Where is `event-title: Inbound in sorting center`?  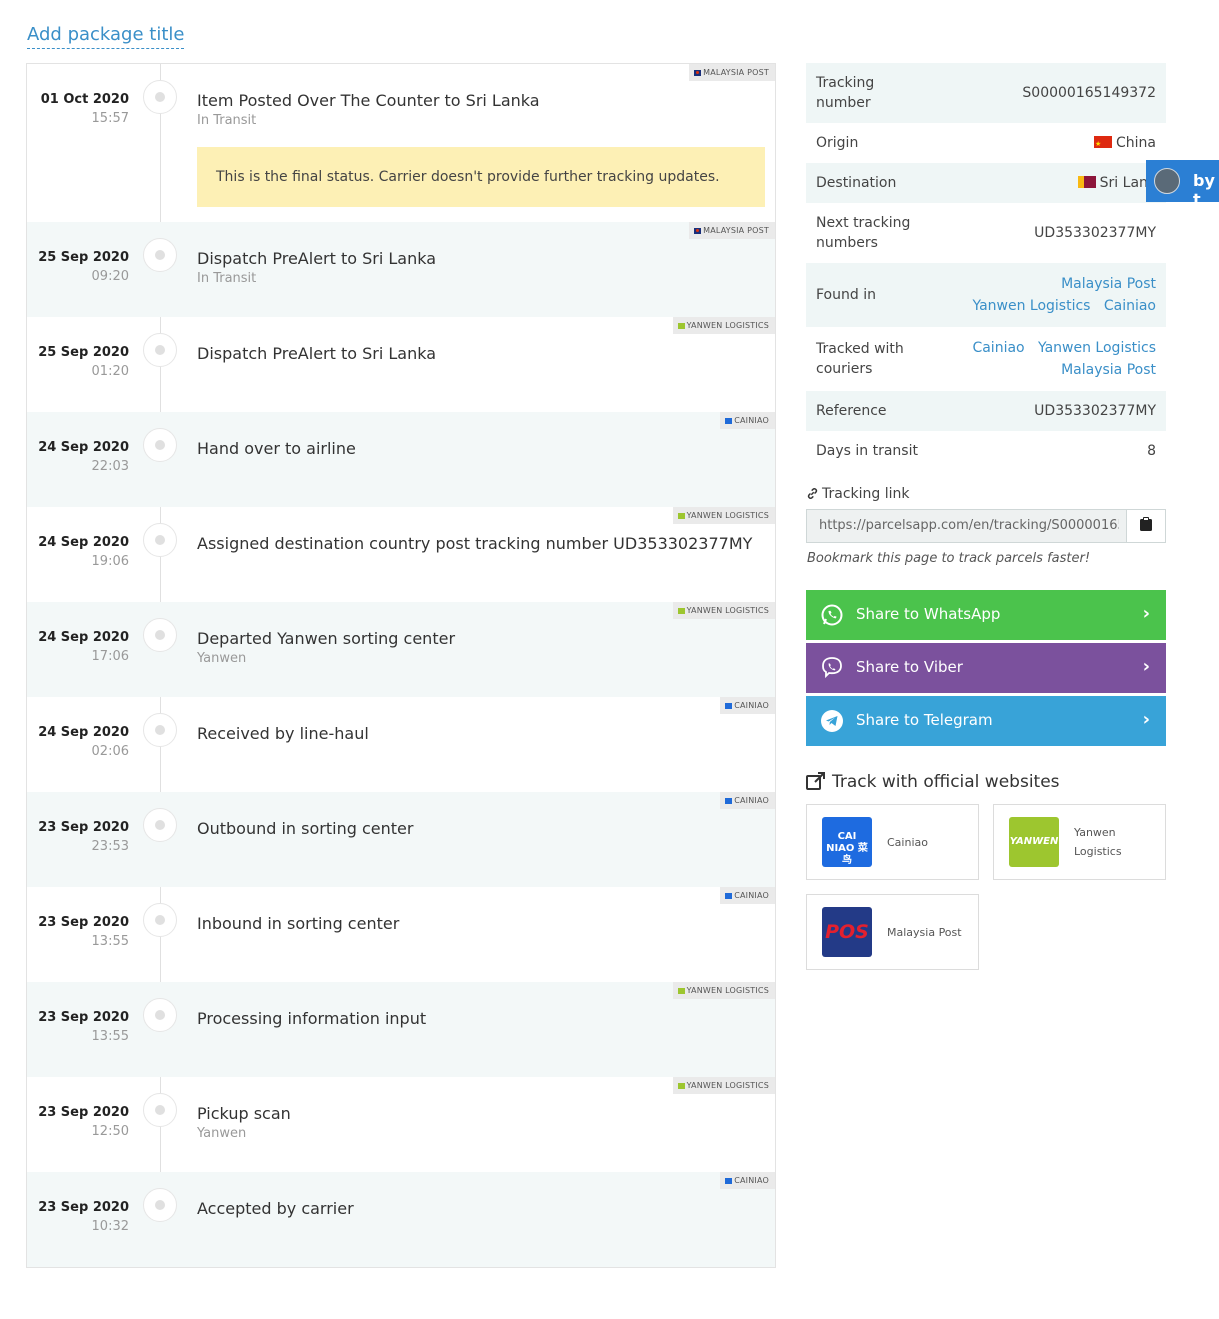
event-title: Inbound in sorting center is located at coordinates (298, 923).